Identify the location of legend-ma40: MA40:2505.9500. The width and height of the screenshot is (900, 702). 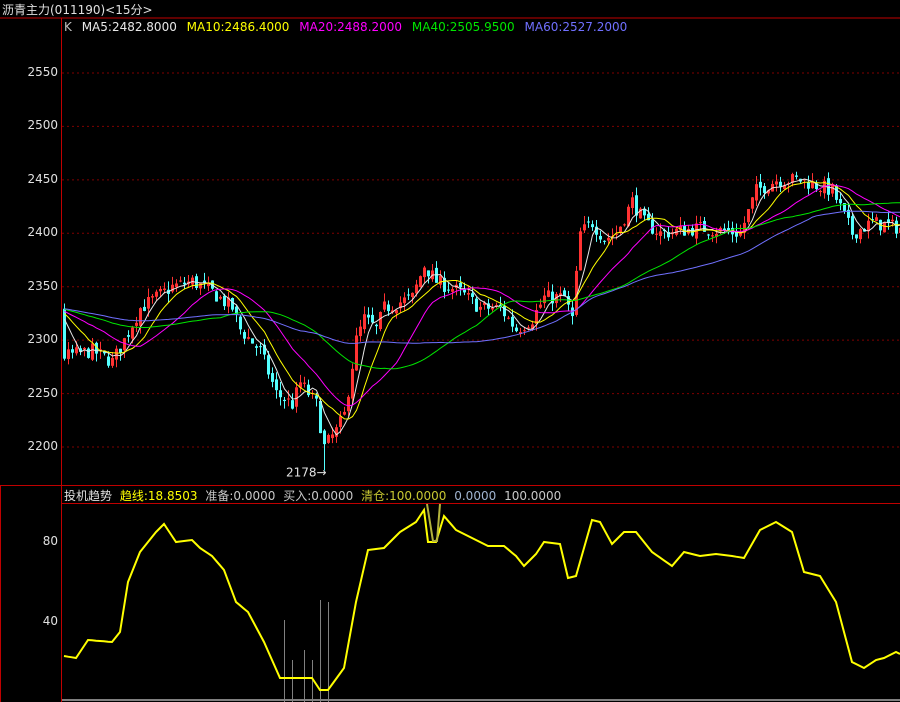
(463, 27).